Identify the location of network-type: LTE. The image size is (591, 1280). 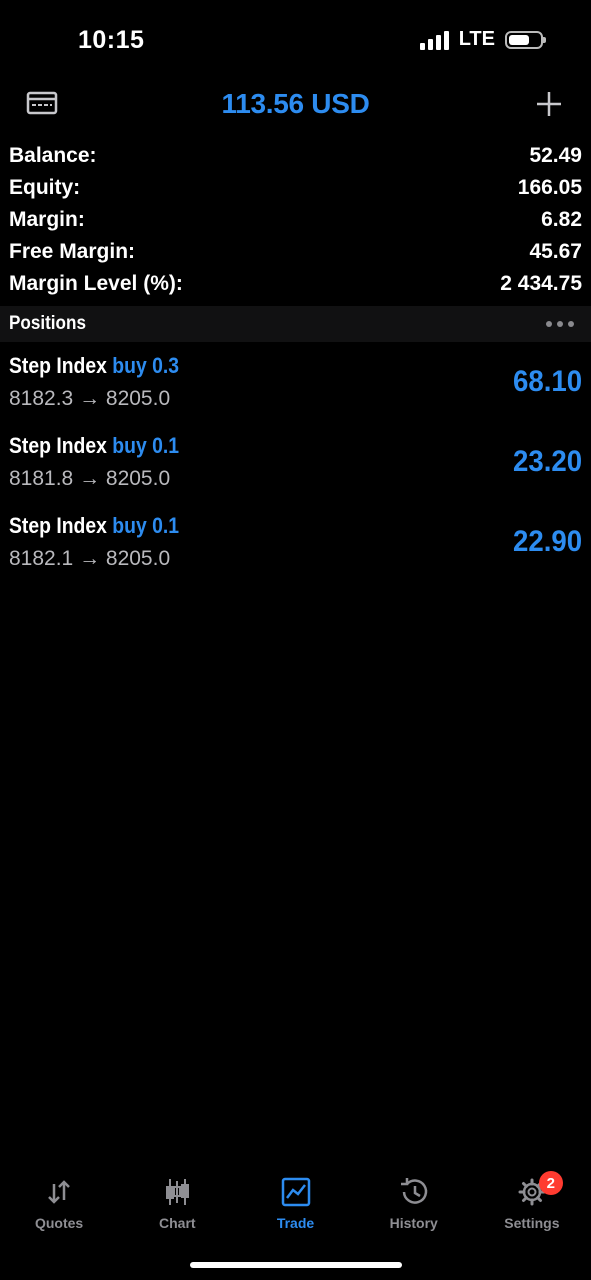
(476, 39).